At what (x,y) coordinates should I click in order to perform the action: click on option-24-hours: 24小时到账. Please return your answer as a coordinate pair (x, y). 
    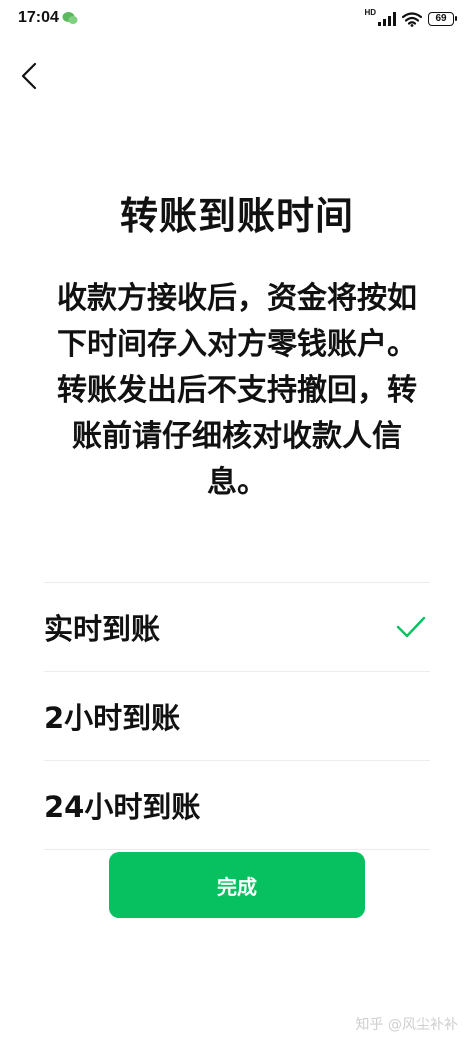
    Looking at the image, I should click on (237, 805).